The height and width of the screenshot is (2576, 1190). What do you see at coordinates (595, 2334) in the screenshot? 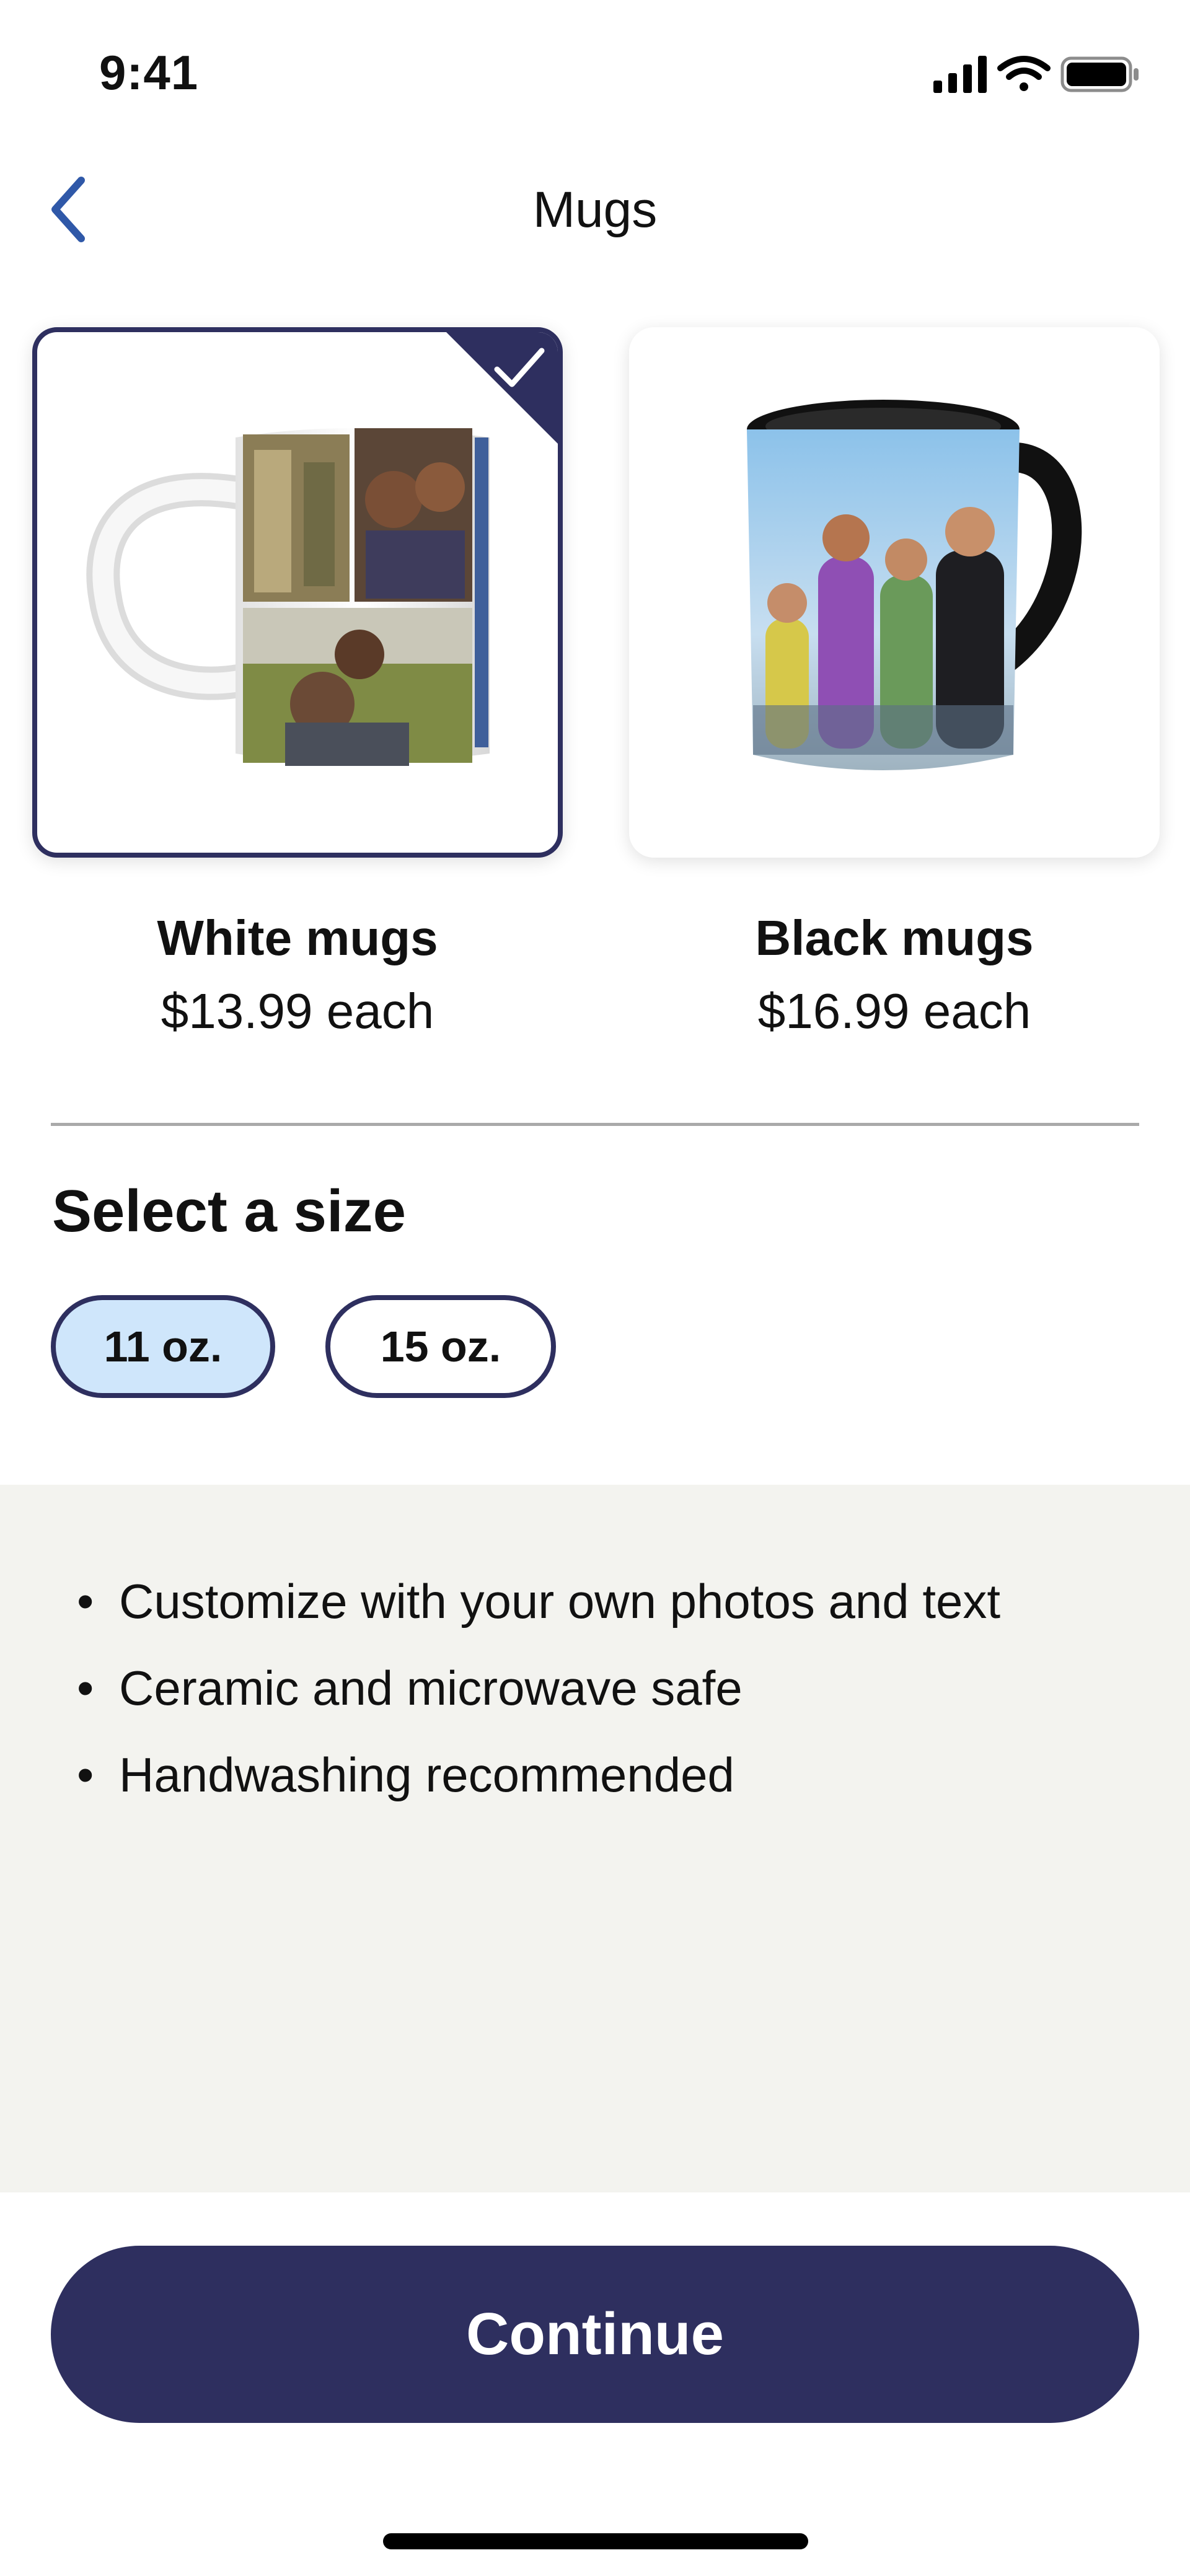
I see `continue-button: Continue` at bounding box center [595, 2334].